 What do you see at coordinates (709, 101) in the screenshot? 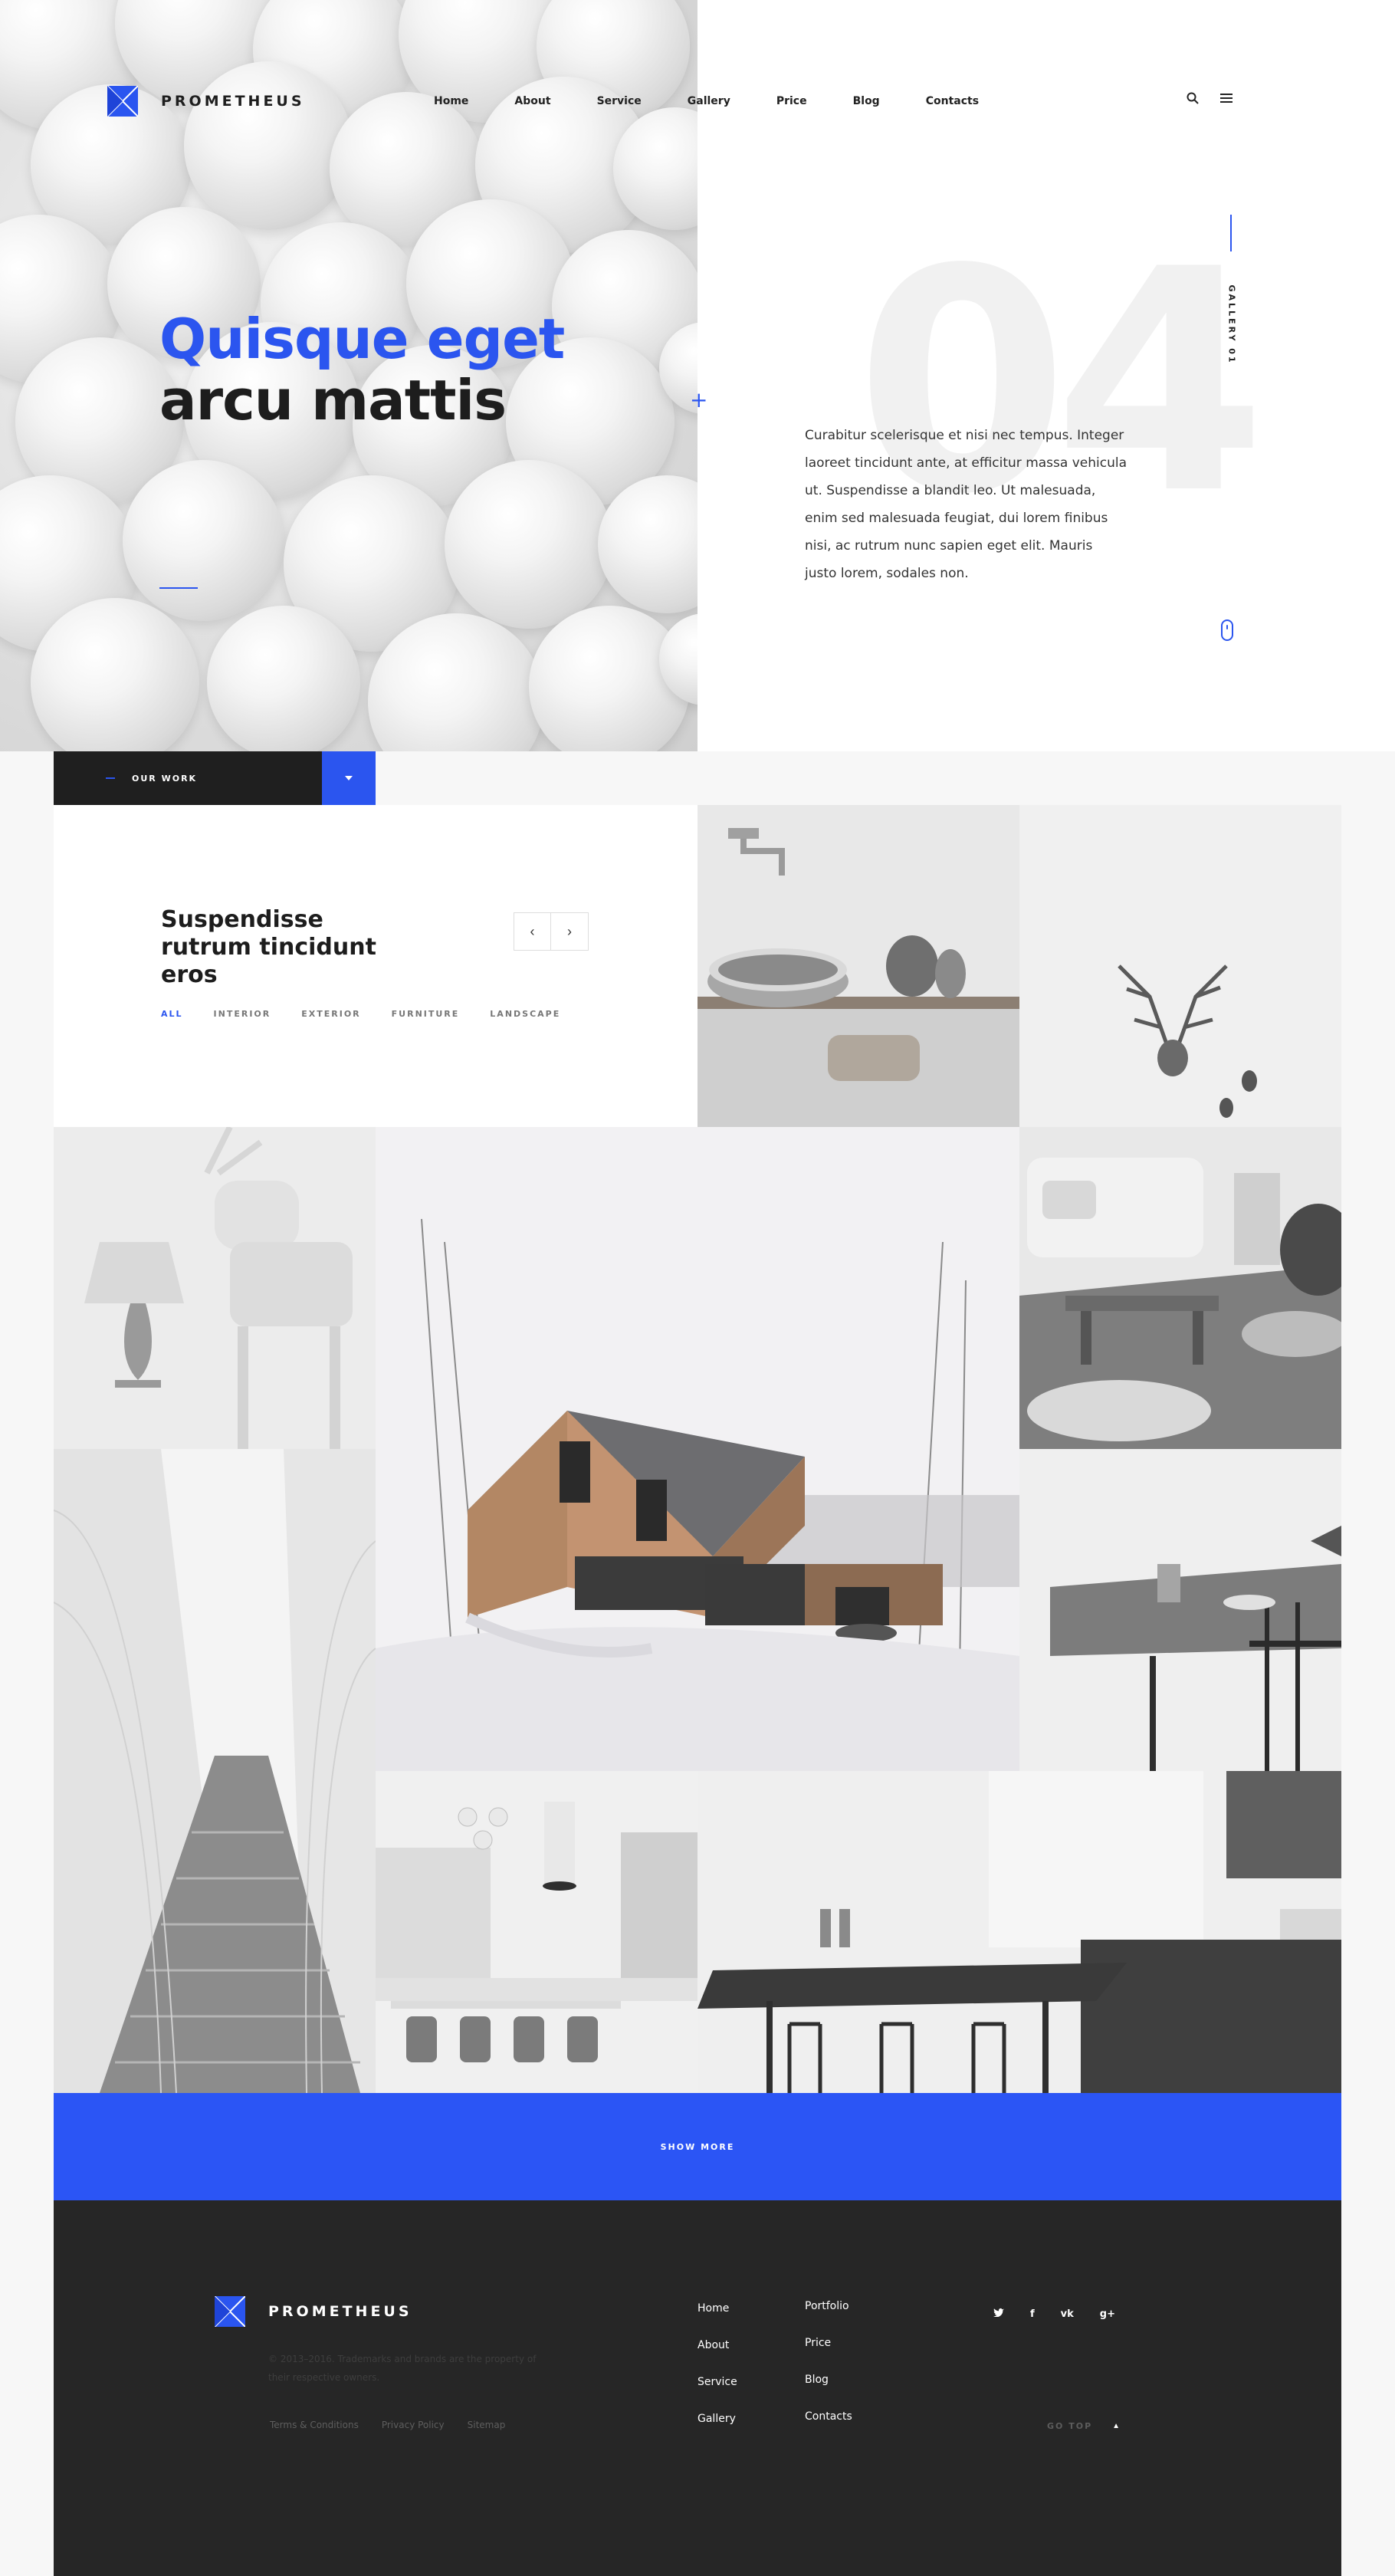
I see `nav-gallery: Gallery` at bounding box center [709, 101].